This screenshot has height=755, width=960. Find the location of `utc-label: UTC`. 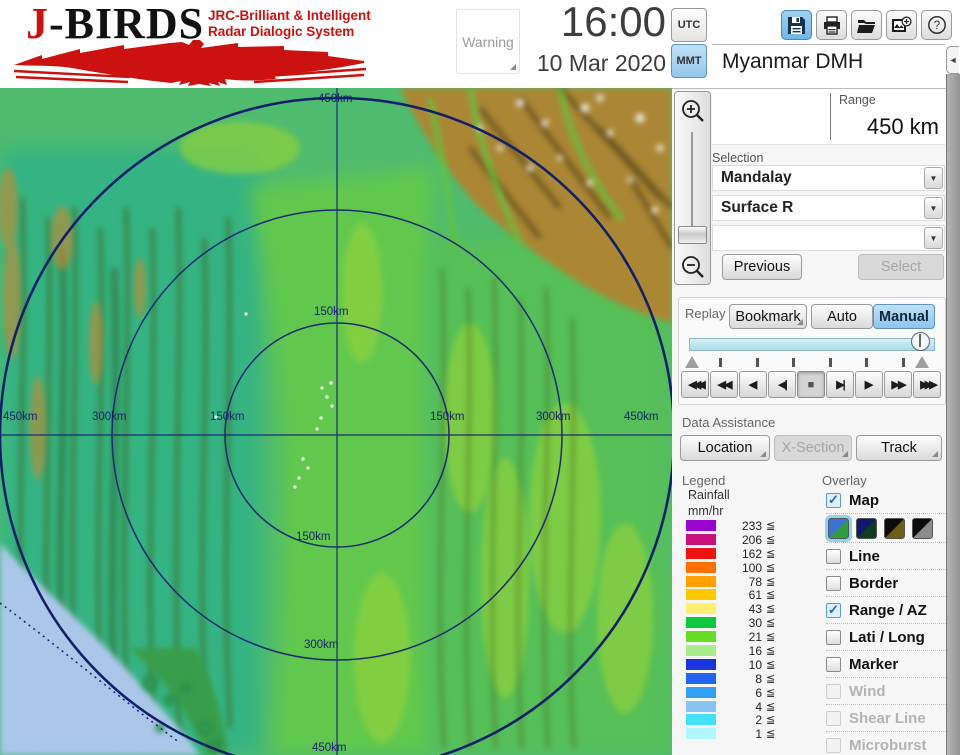

utc-label: UTC is located at coordinates (689, 25).